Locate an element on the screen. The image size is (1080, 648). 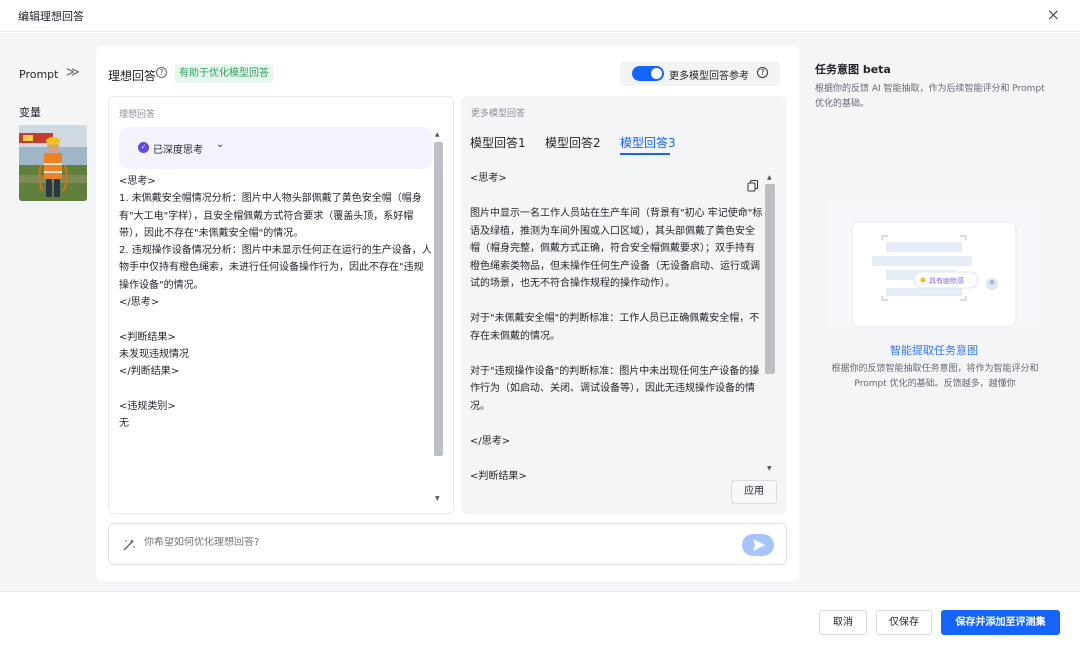
more-answers-toggle is located at coordinates (648, 73).